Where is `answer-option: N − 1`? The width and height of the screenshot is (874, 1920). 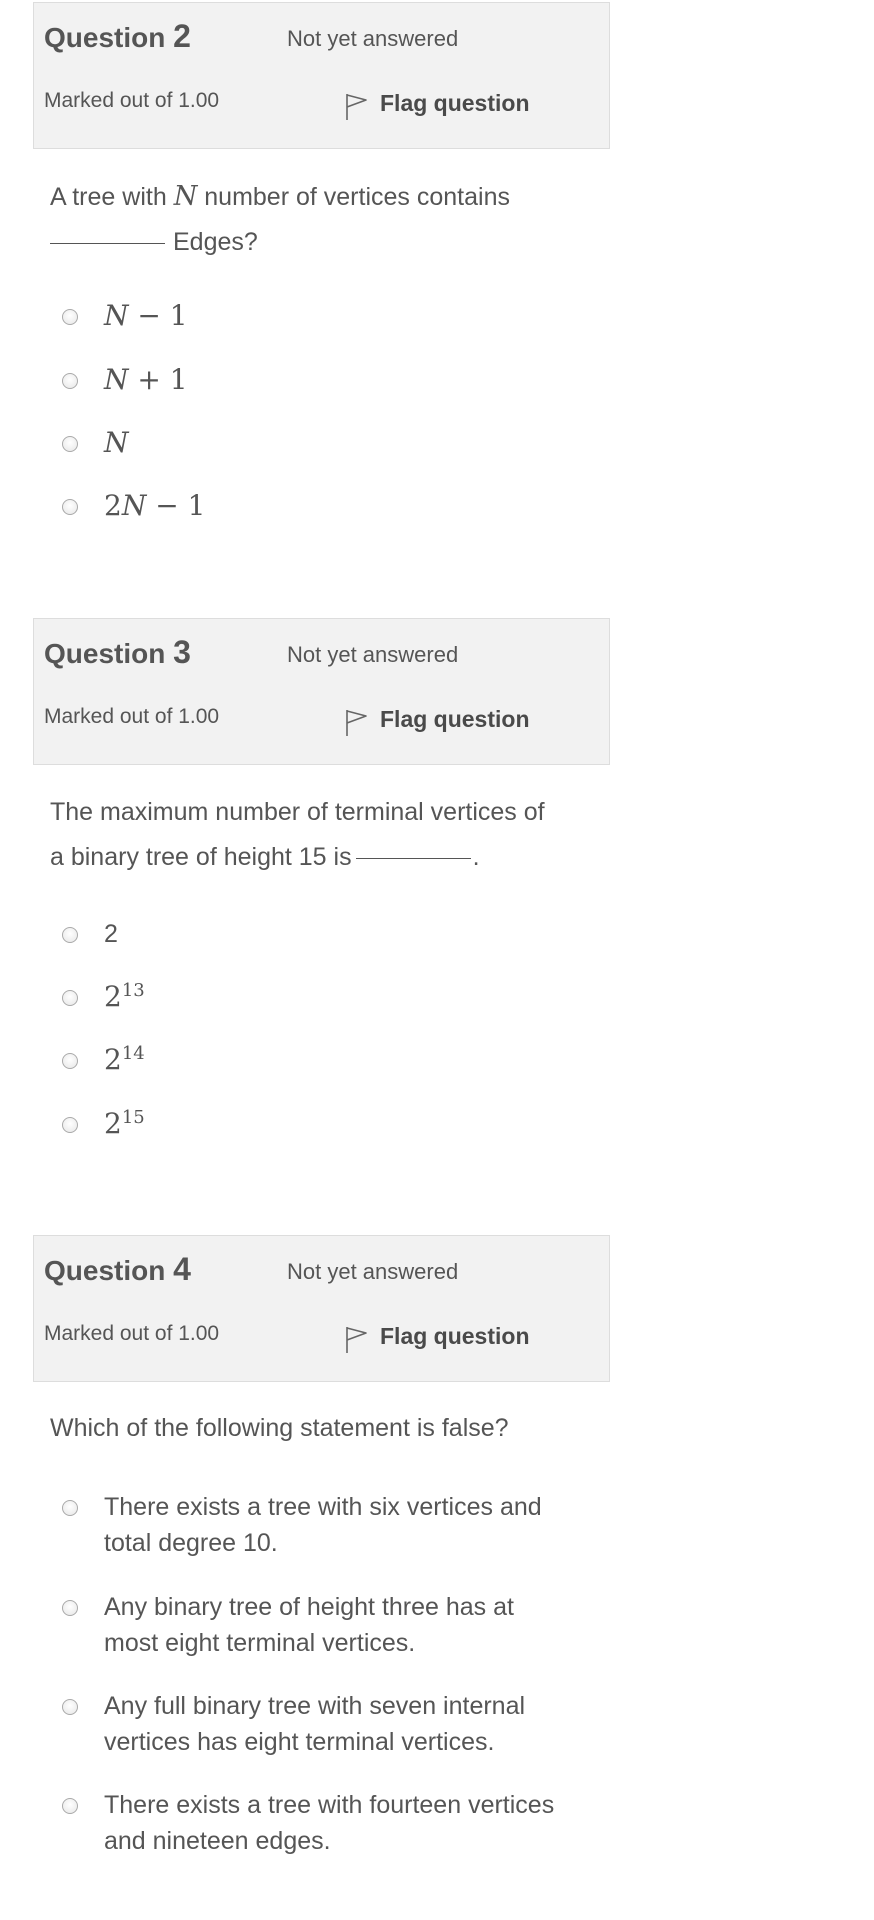
answer-option: N − 1 is located at coordinates (332, 316).